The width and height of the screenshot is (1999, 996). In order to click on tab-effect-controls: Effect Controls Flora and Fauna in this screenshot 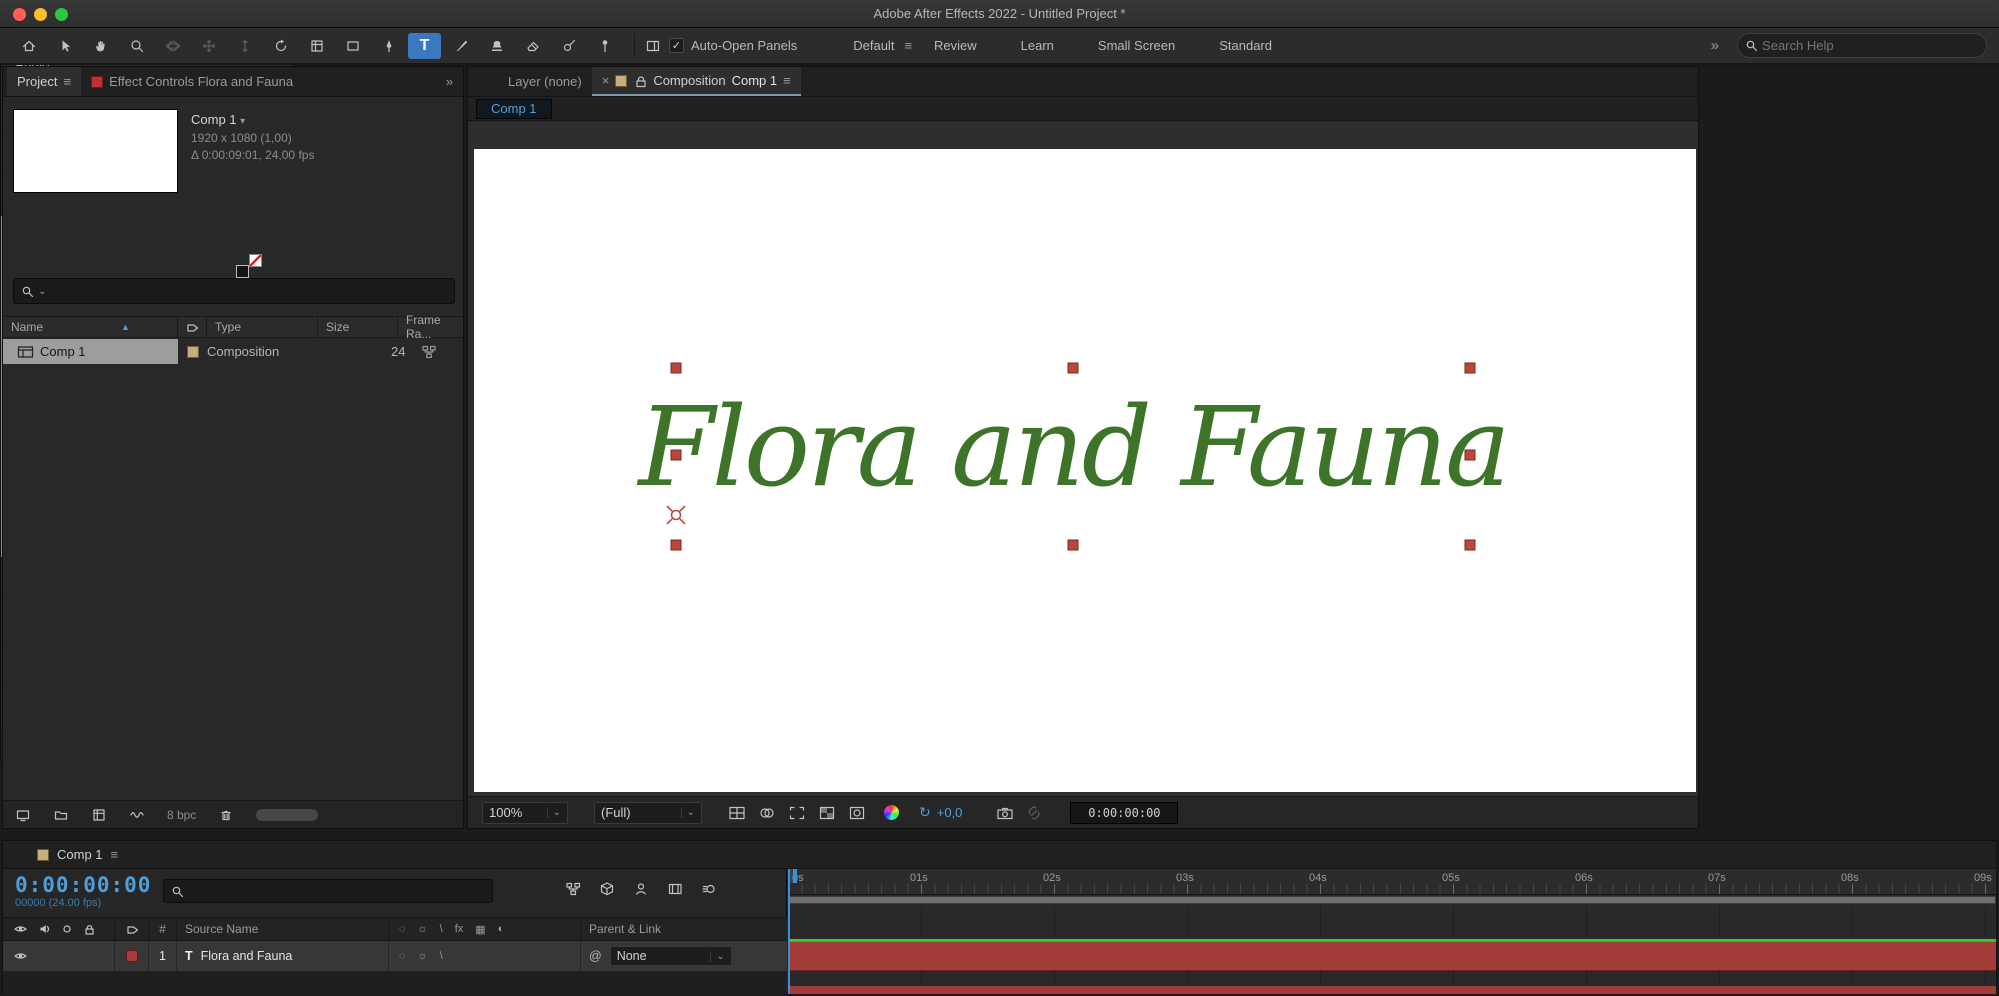, I will do `click(192, 81)`.